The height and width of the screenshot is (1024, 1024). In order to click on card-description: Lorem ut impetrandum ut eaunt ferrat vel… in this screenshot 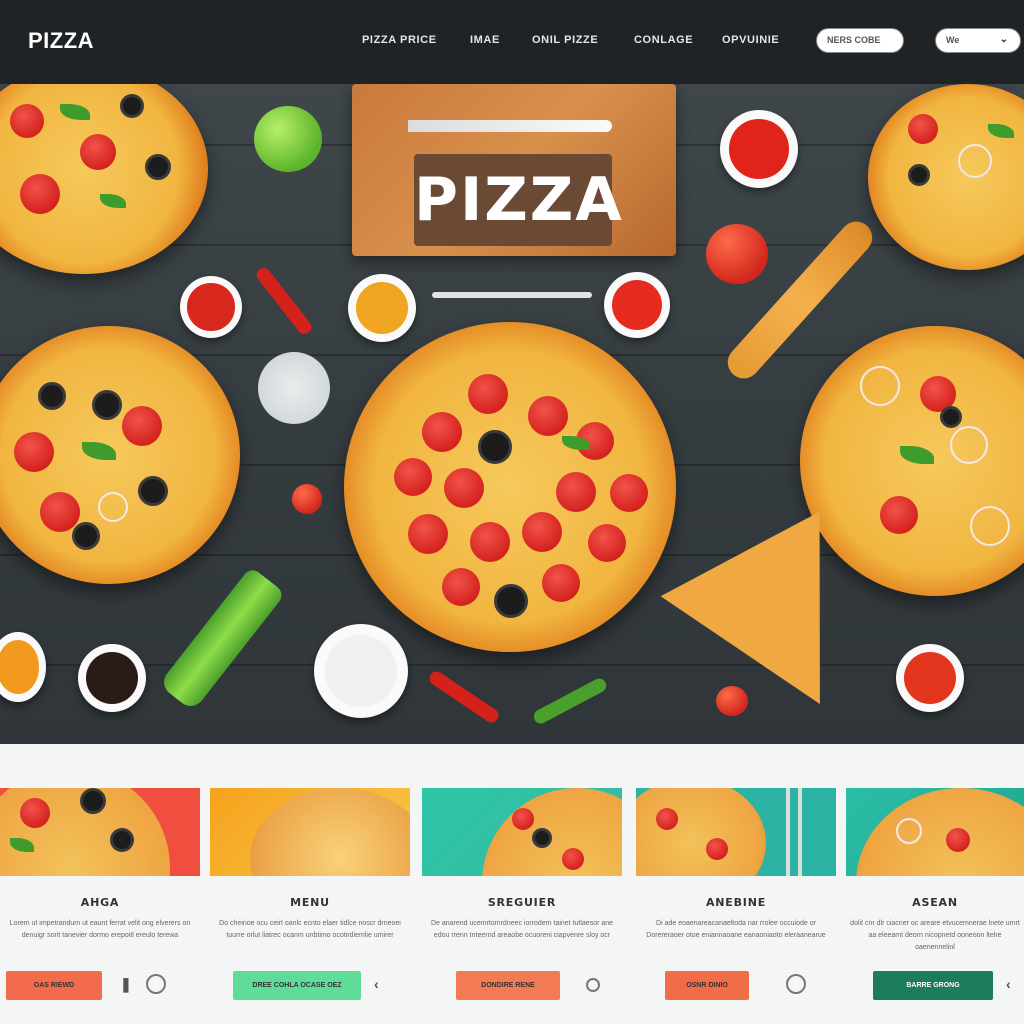, I will do `click(100, 929)`.